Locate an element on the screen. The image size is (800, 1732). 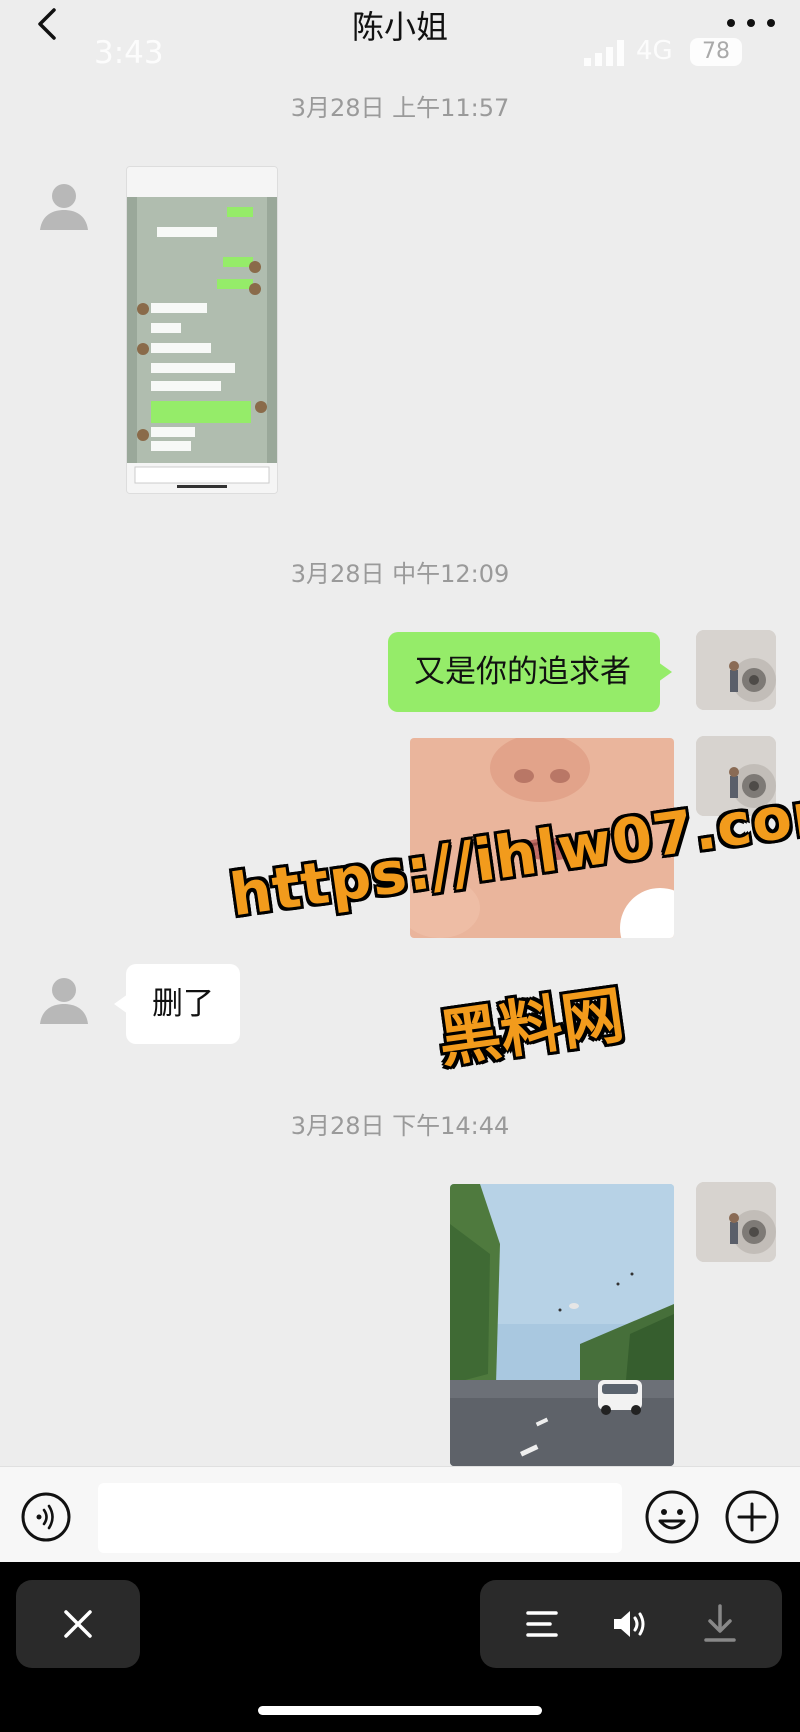
message-timestamp: 3月28日 上午11:57 is located at coordinates (400, 108).